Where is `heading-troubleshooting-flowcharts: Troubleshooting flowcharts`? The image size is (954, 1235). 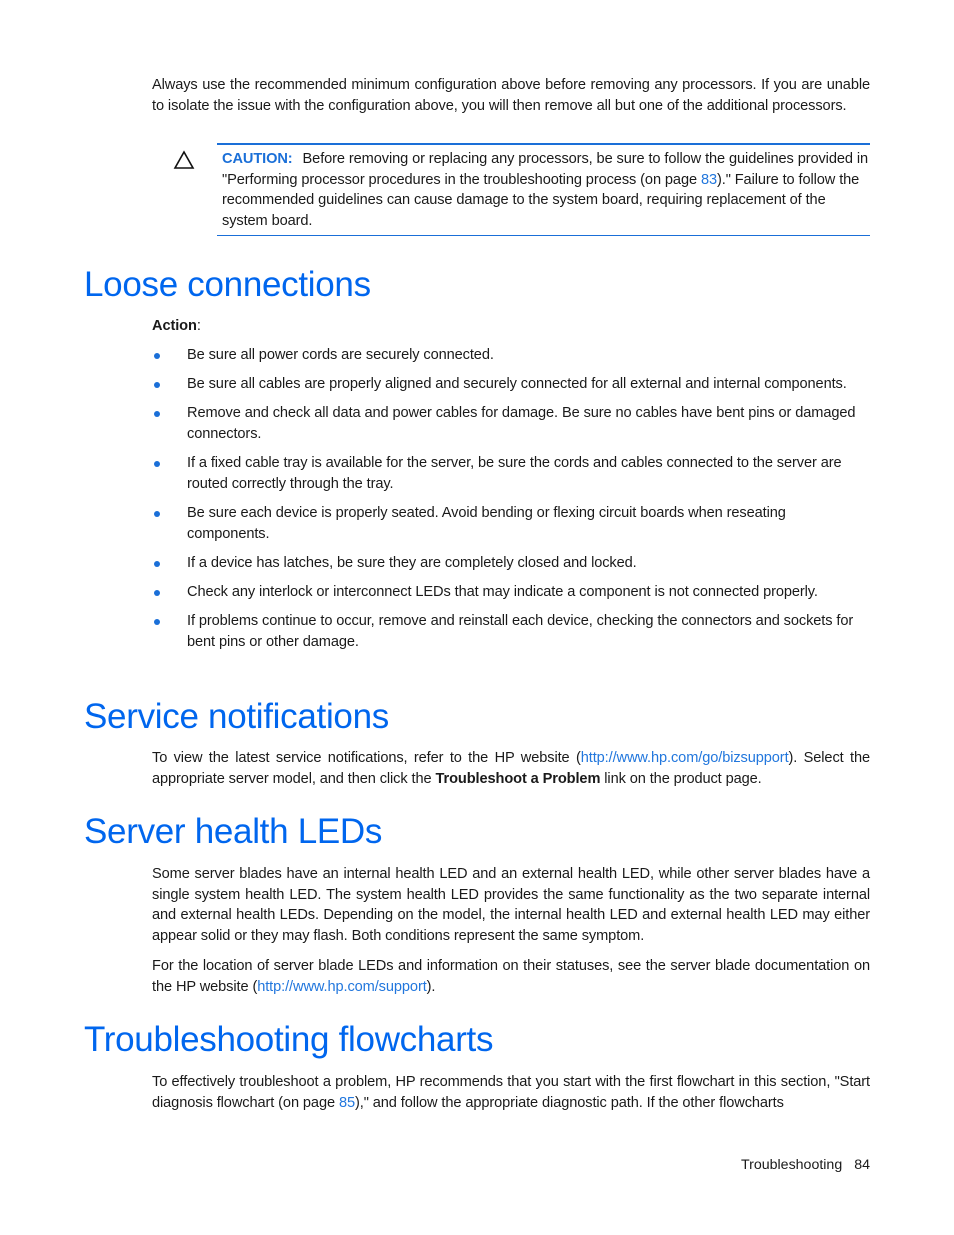
heading-troubleshooting-flowcharts: Troubleshooting flowcharts is located at coordinates (289, 1039).